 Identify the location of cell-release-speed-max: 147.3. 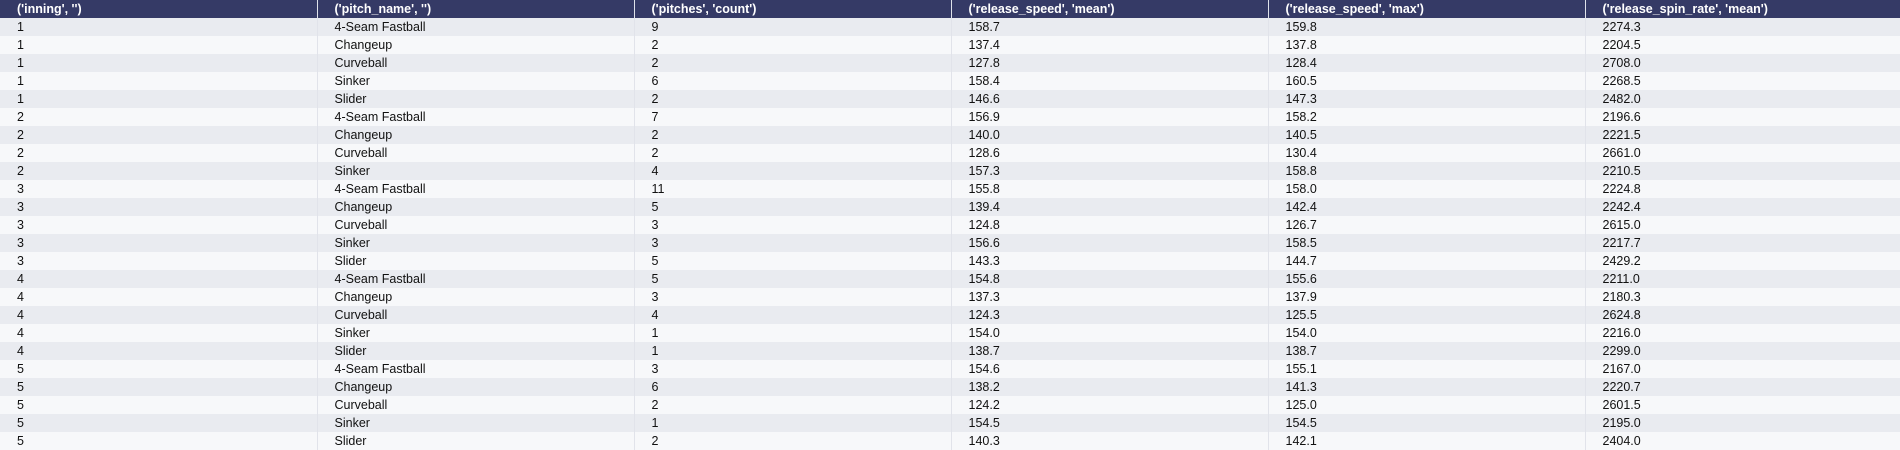
(1427, 99).